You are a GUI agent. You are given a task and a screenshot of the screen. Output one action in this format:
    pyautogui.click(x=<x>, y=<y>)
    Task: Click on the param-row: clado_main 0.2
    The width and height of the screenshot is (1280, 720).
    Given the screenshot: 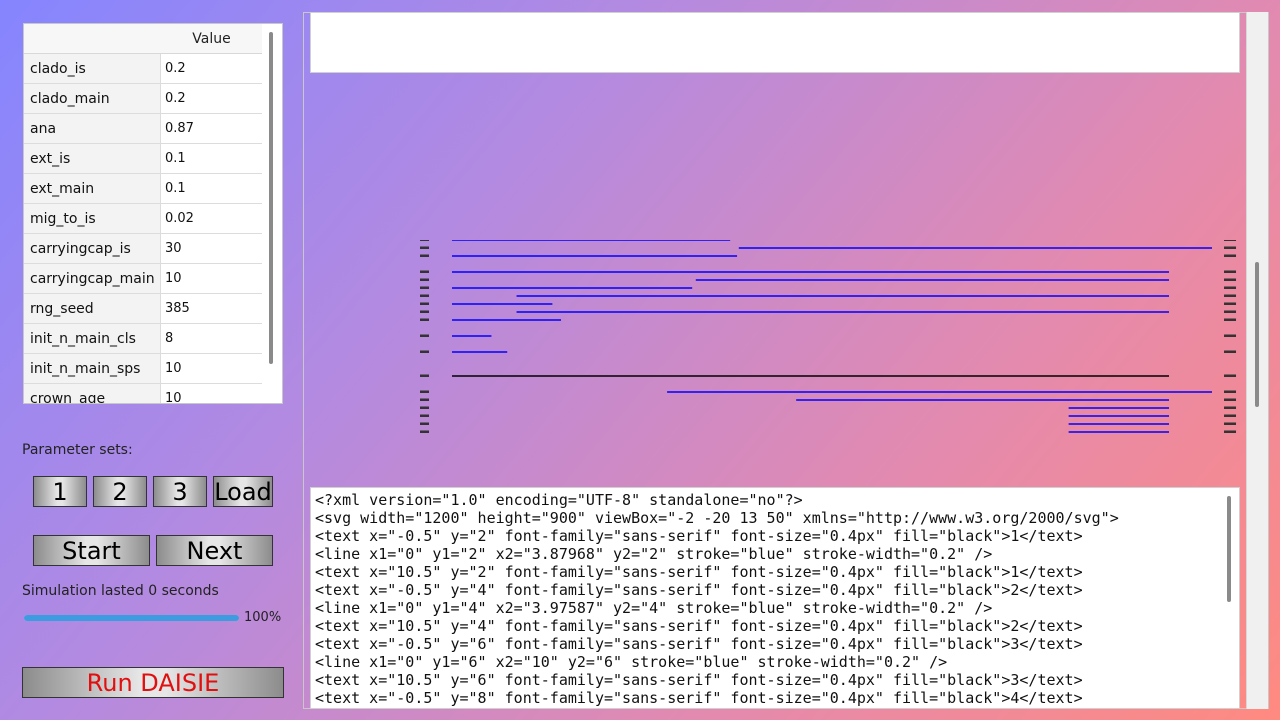 What is the action you would take?
    pyautogui.click(x=143, y=99)
    